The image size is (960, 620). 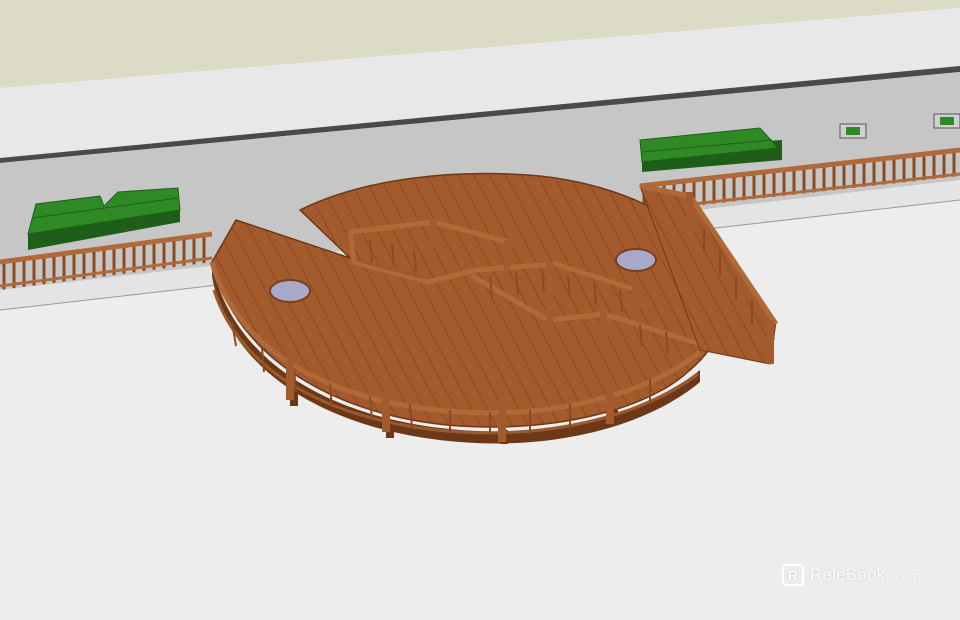 I want to click on pool-left, so click(x=290, y=291).